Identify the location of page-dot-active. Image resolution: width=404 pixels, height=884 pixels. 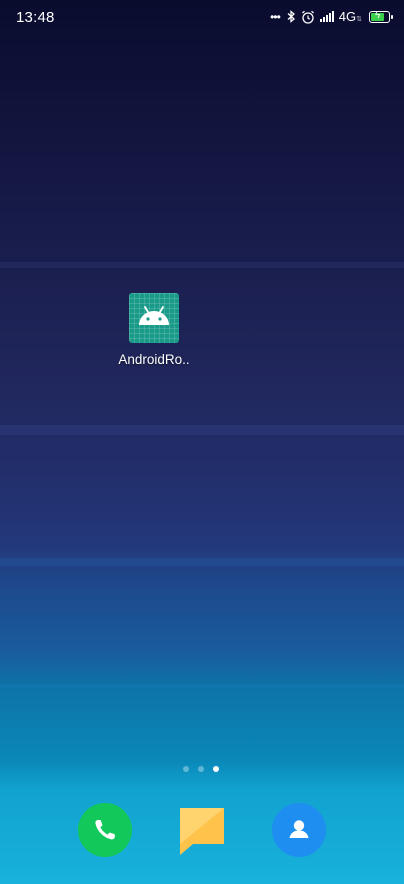
(216, 769).